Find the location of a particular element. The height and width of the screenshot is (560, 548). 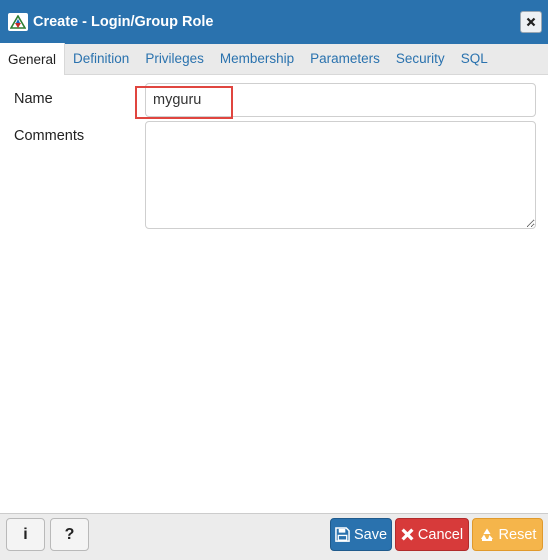

comments-label: Comments is located at coordinates (49, 136).